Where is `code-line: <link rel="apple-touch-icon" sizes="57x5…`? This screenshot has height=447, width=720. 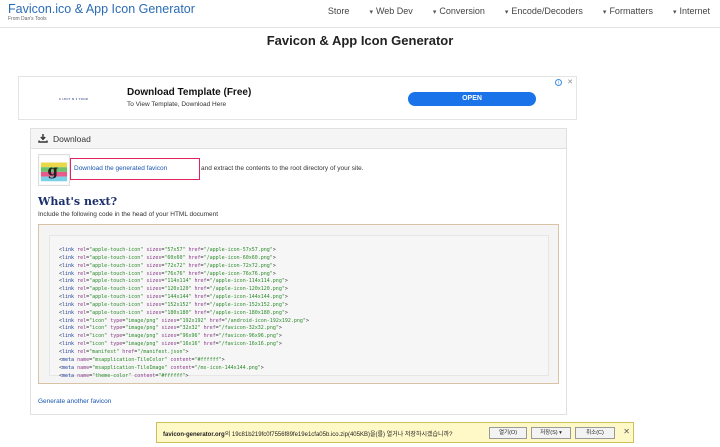 code-line: <link rel="apple-touch-icon" sizes="57x5… is located at coordinates (184, 251).